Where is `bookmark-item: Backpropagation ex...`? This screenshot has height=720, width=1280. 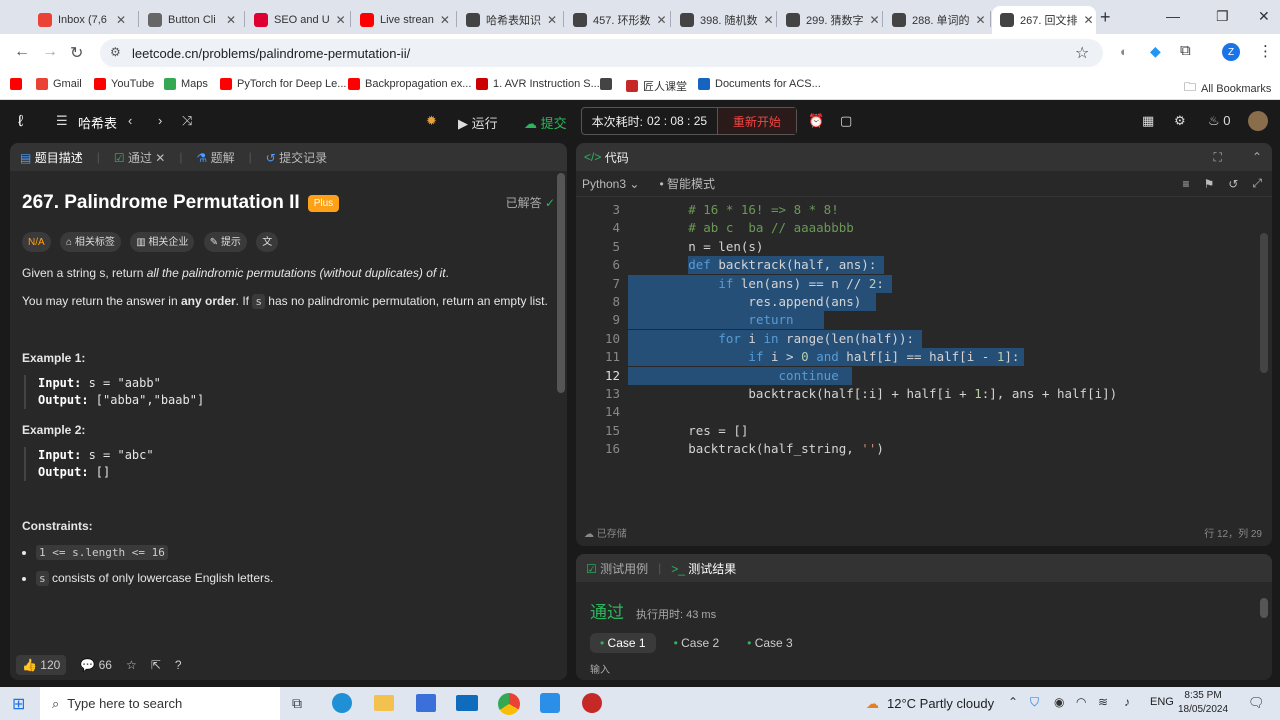
bookmark-item: Backpropagation ex... is located at coordinates (409, 84).